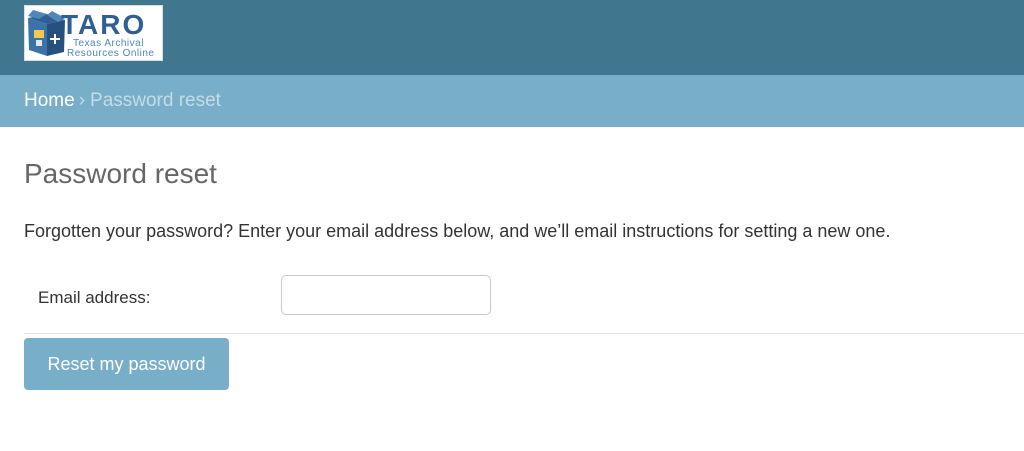 Image resolution: width=1024 pixels, height=451 pixels. I want to click on page-title: Password reset, so click(120, 173).